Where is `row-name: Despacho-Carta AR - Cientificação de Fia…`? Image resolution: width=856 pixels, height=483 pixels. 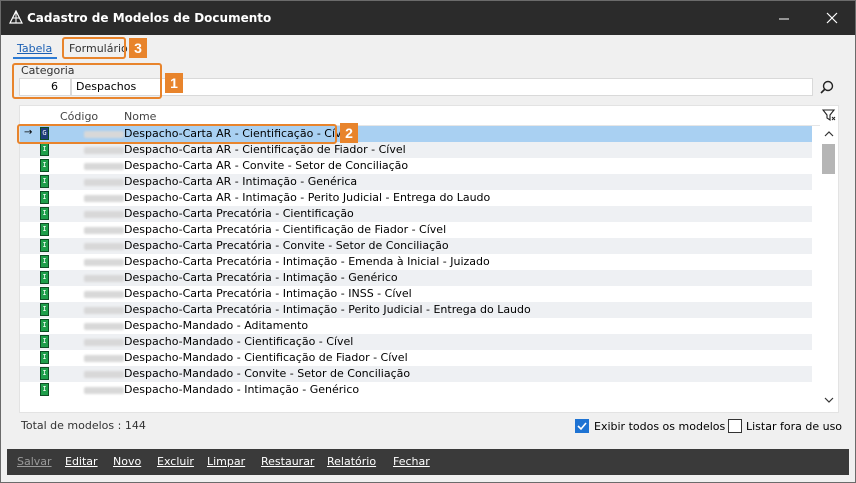
row-name: Despacho-Carta AR - Cientificação de Fia… is located at coordinates (265, 149).